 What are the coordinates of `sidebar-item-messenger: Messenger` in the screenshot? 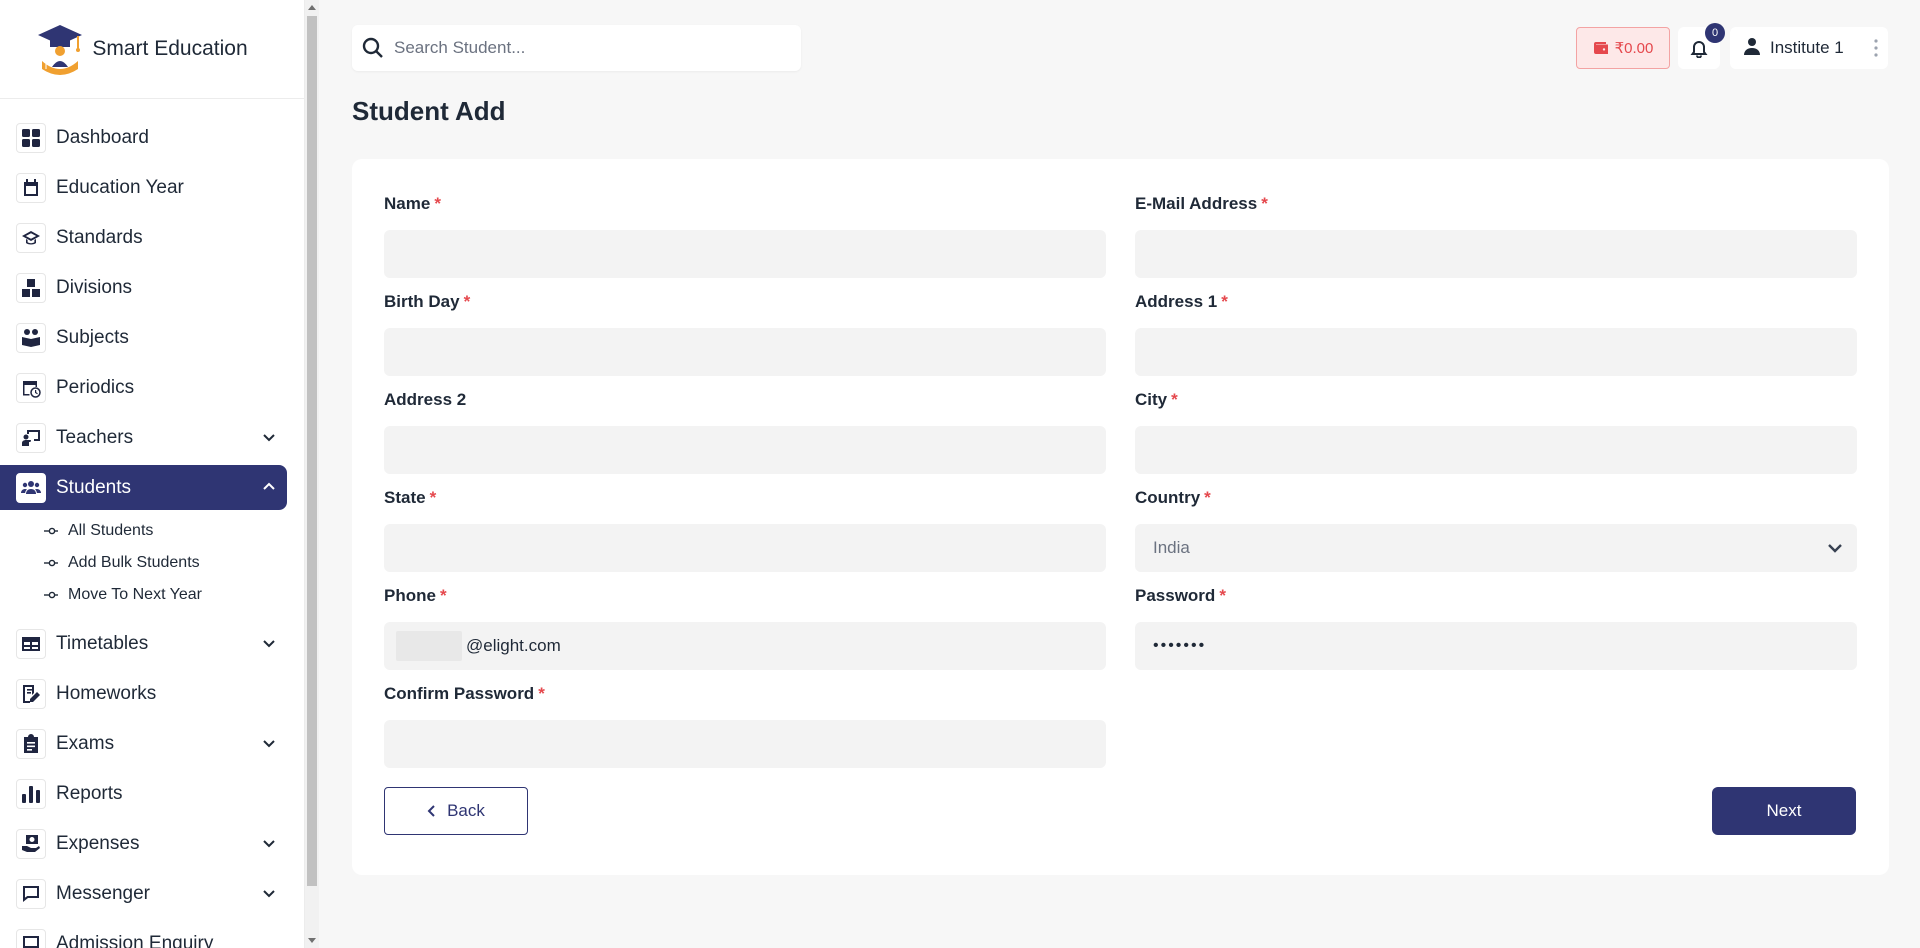 It's located at (143, 893).